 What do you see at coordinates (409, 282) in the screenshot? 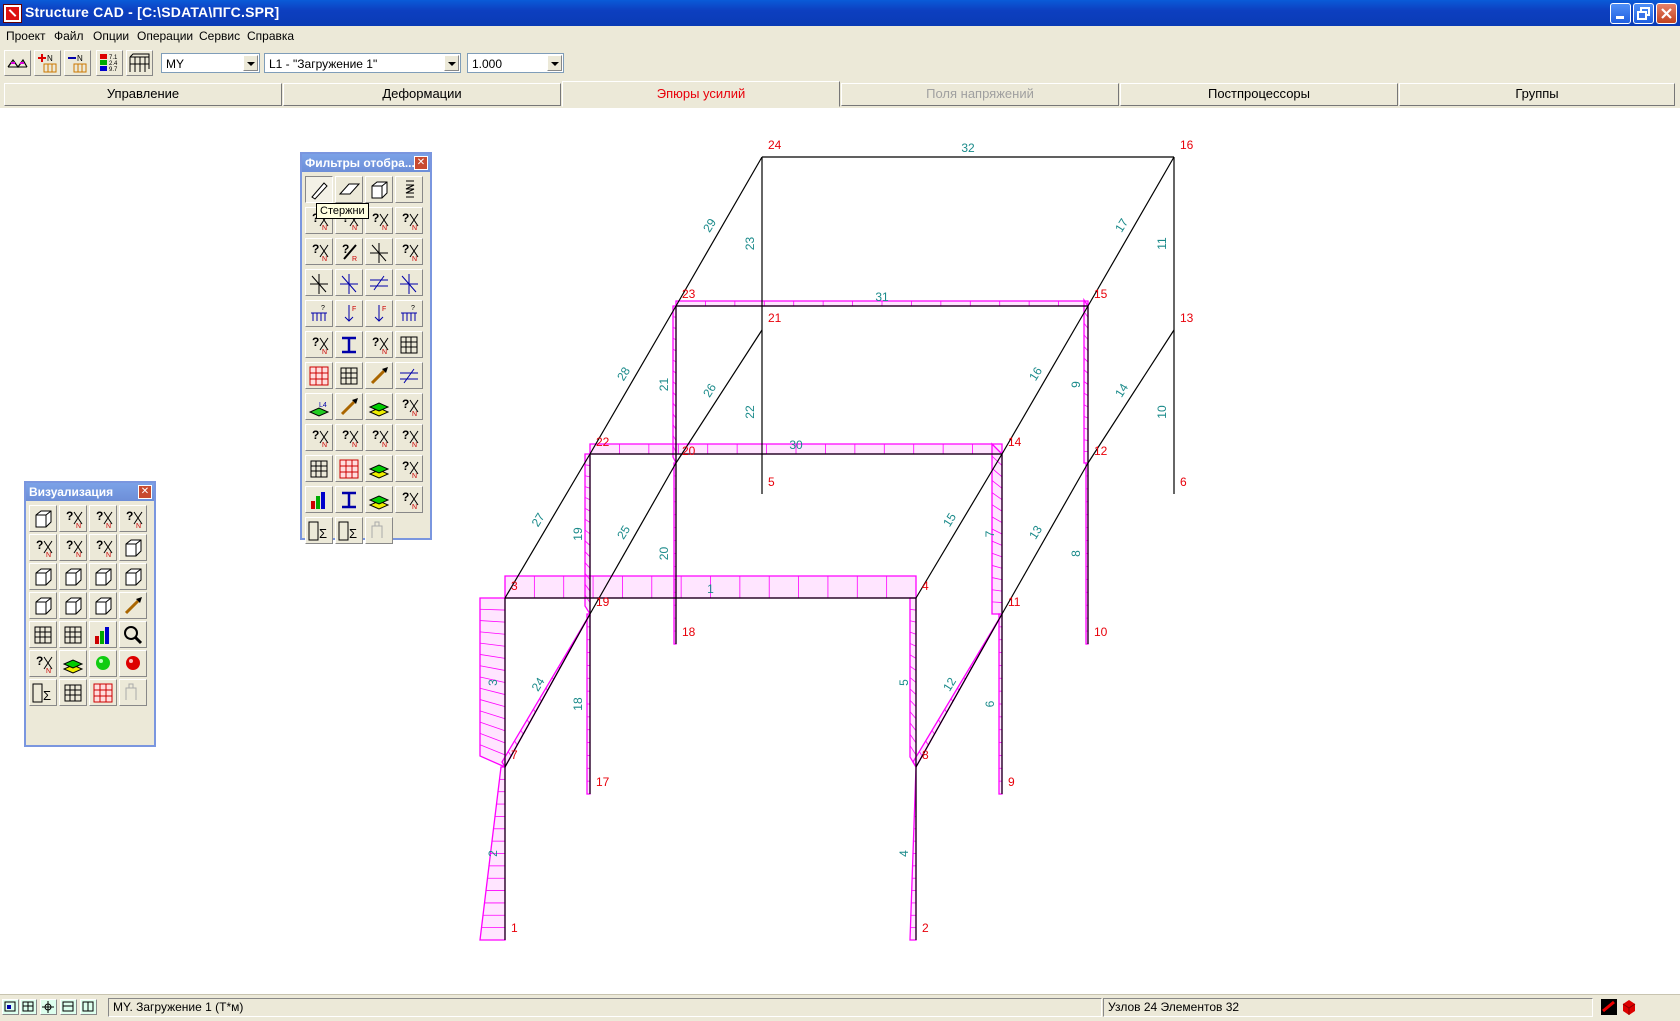
I see `filter-hatch2-button` at bounding box center [409, 282].